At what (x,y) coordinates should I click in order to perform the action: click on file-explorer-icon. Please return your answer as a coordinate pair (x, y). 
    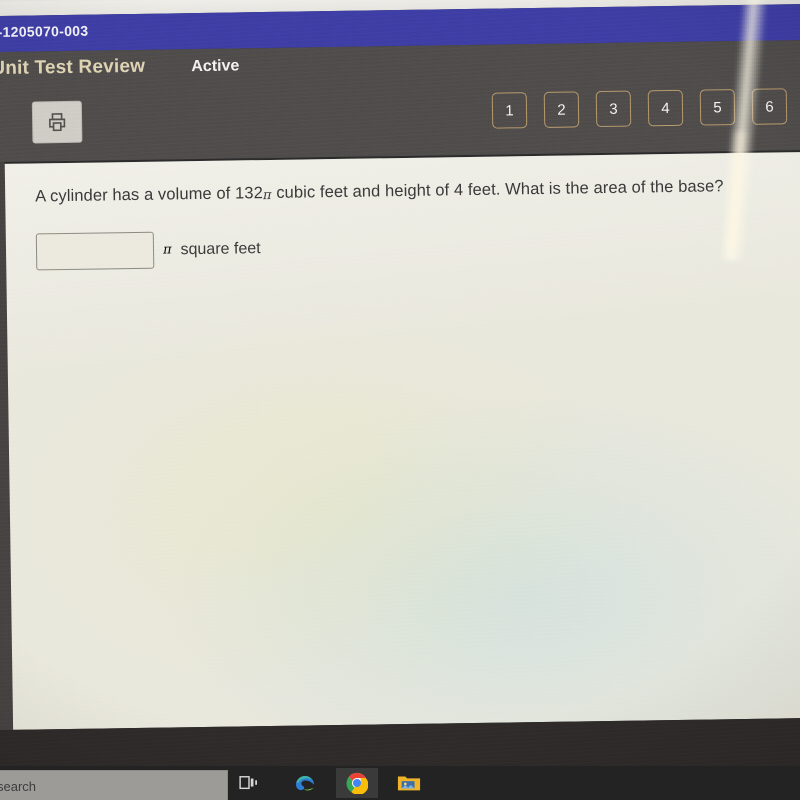
    Looking at the image, I should click on (409, 783).